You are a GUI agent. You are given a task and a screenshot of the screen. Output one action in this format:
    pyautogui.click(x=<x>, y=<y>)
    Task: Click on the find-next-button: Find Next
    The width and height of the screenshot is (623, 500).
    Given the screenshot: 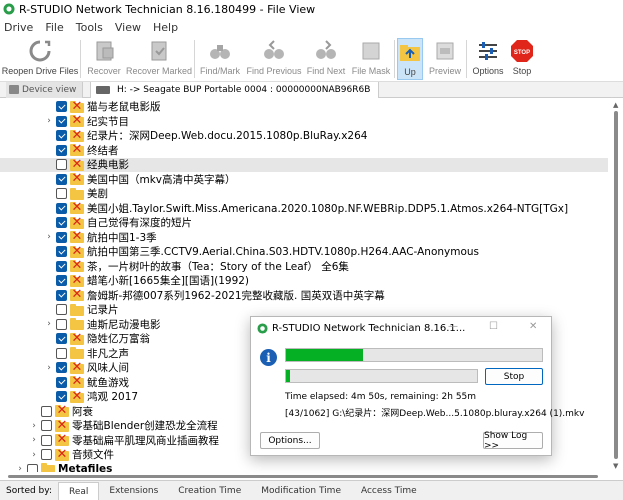 What is the action you would take?
    pyautogui.click(x=326, y=59)
    